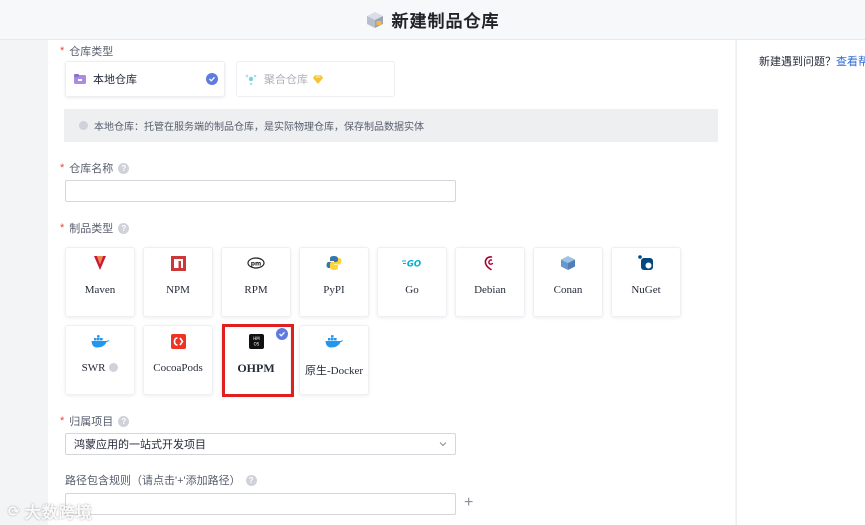 The height and width of the screenshot is (525, 865). I want to click on repo-type-aggregate-option: 聚合仓库, so click(315, 79).